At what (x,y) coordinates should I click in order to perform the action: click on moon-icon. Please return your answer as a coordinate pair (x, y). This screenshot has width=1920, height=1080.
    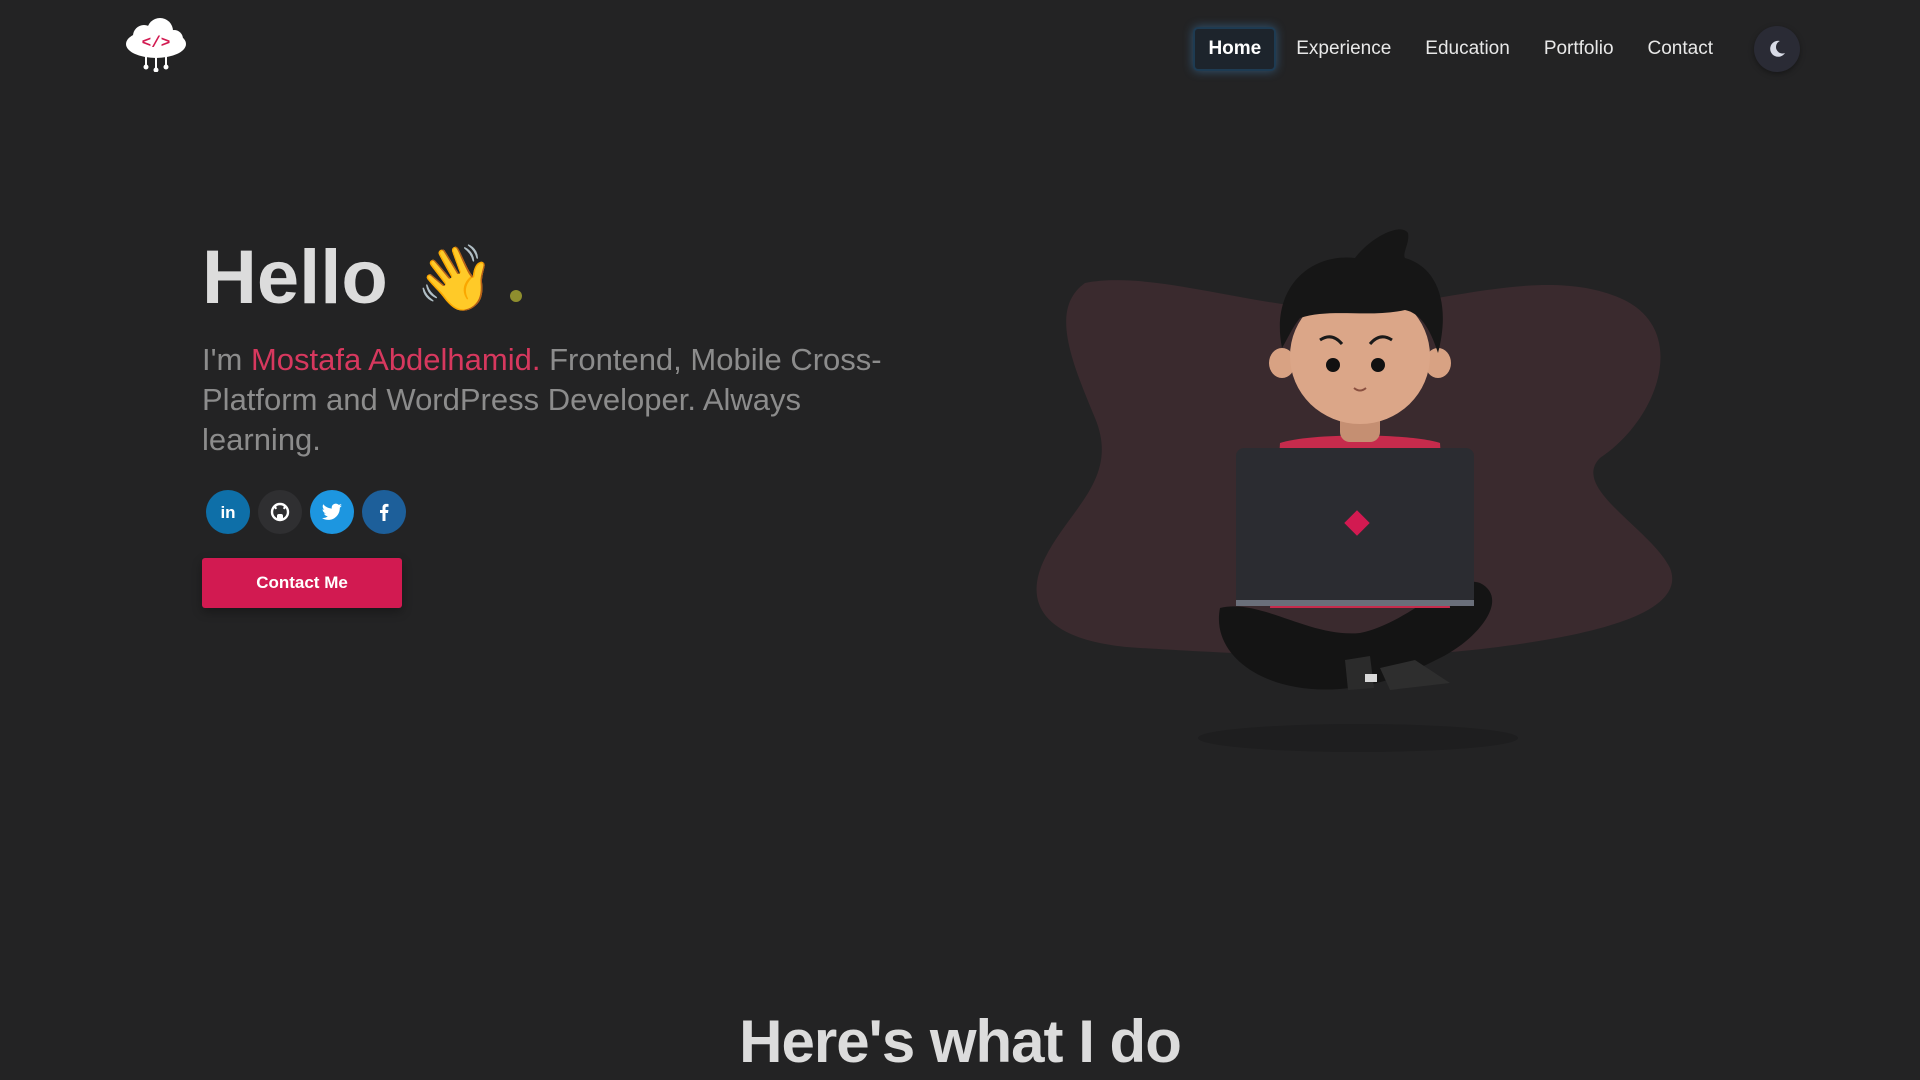
    Looking at the image, I should click on (1777, 48).